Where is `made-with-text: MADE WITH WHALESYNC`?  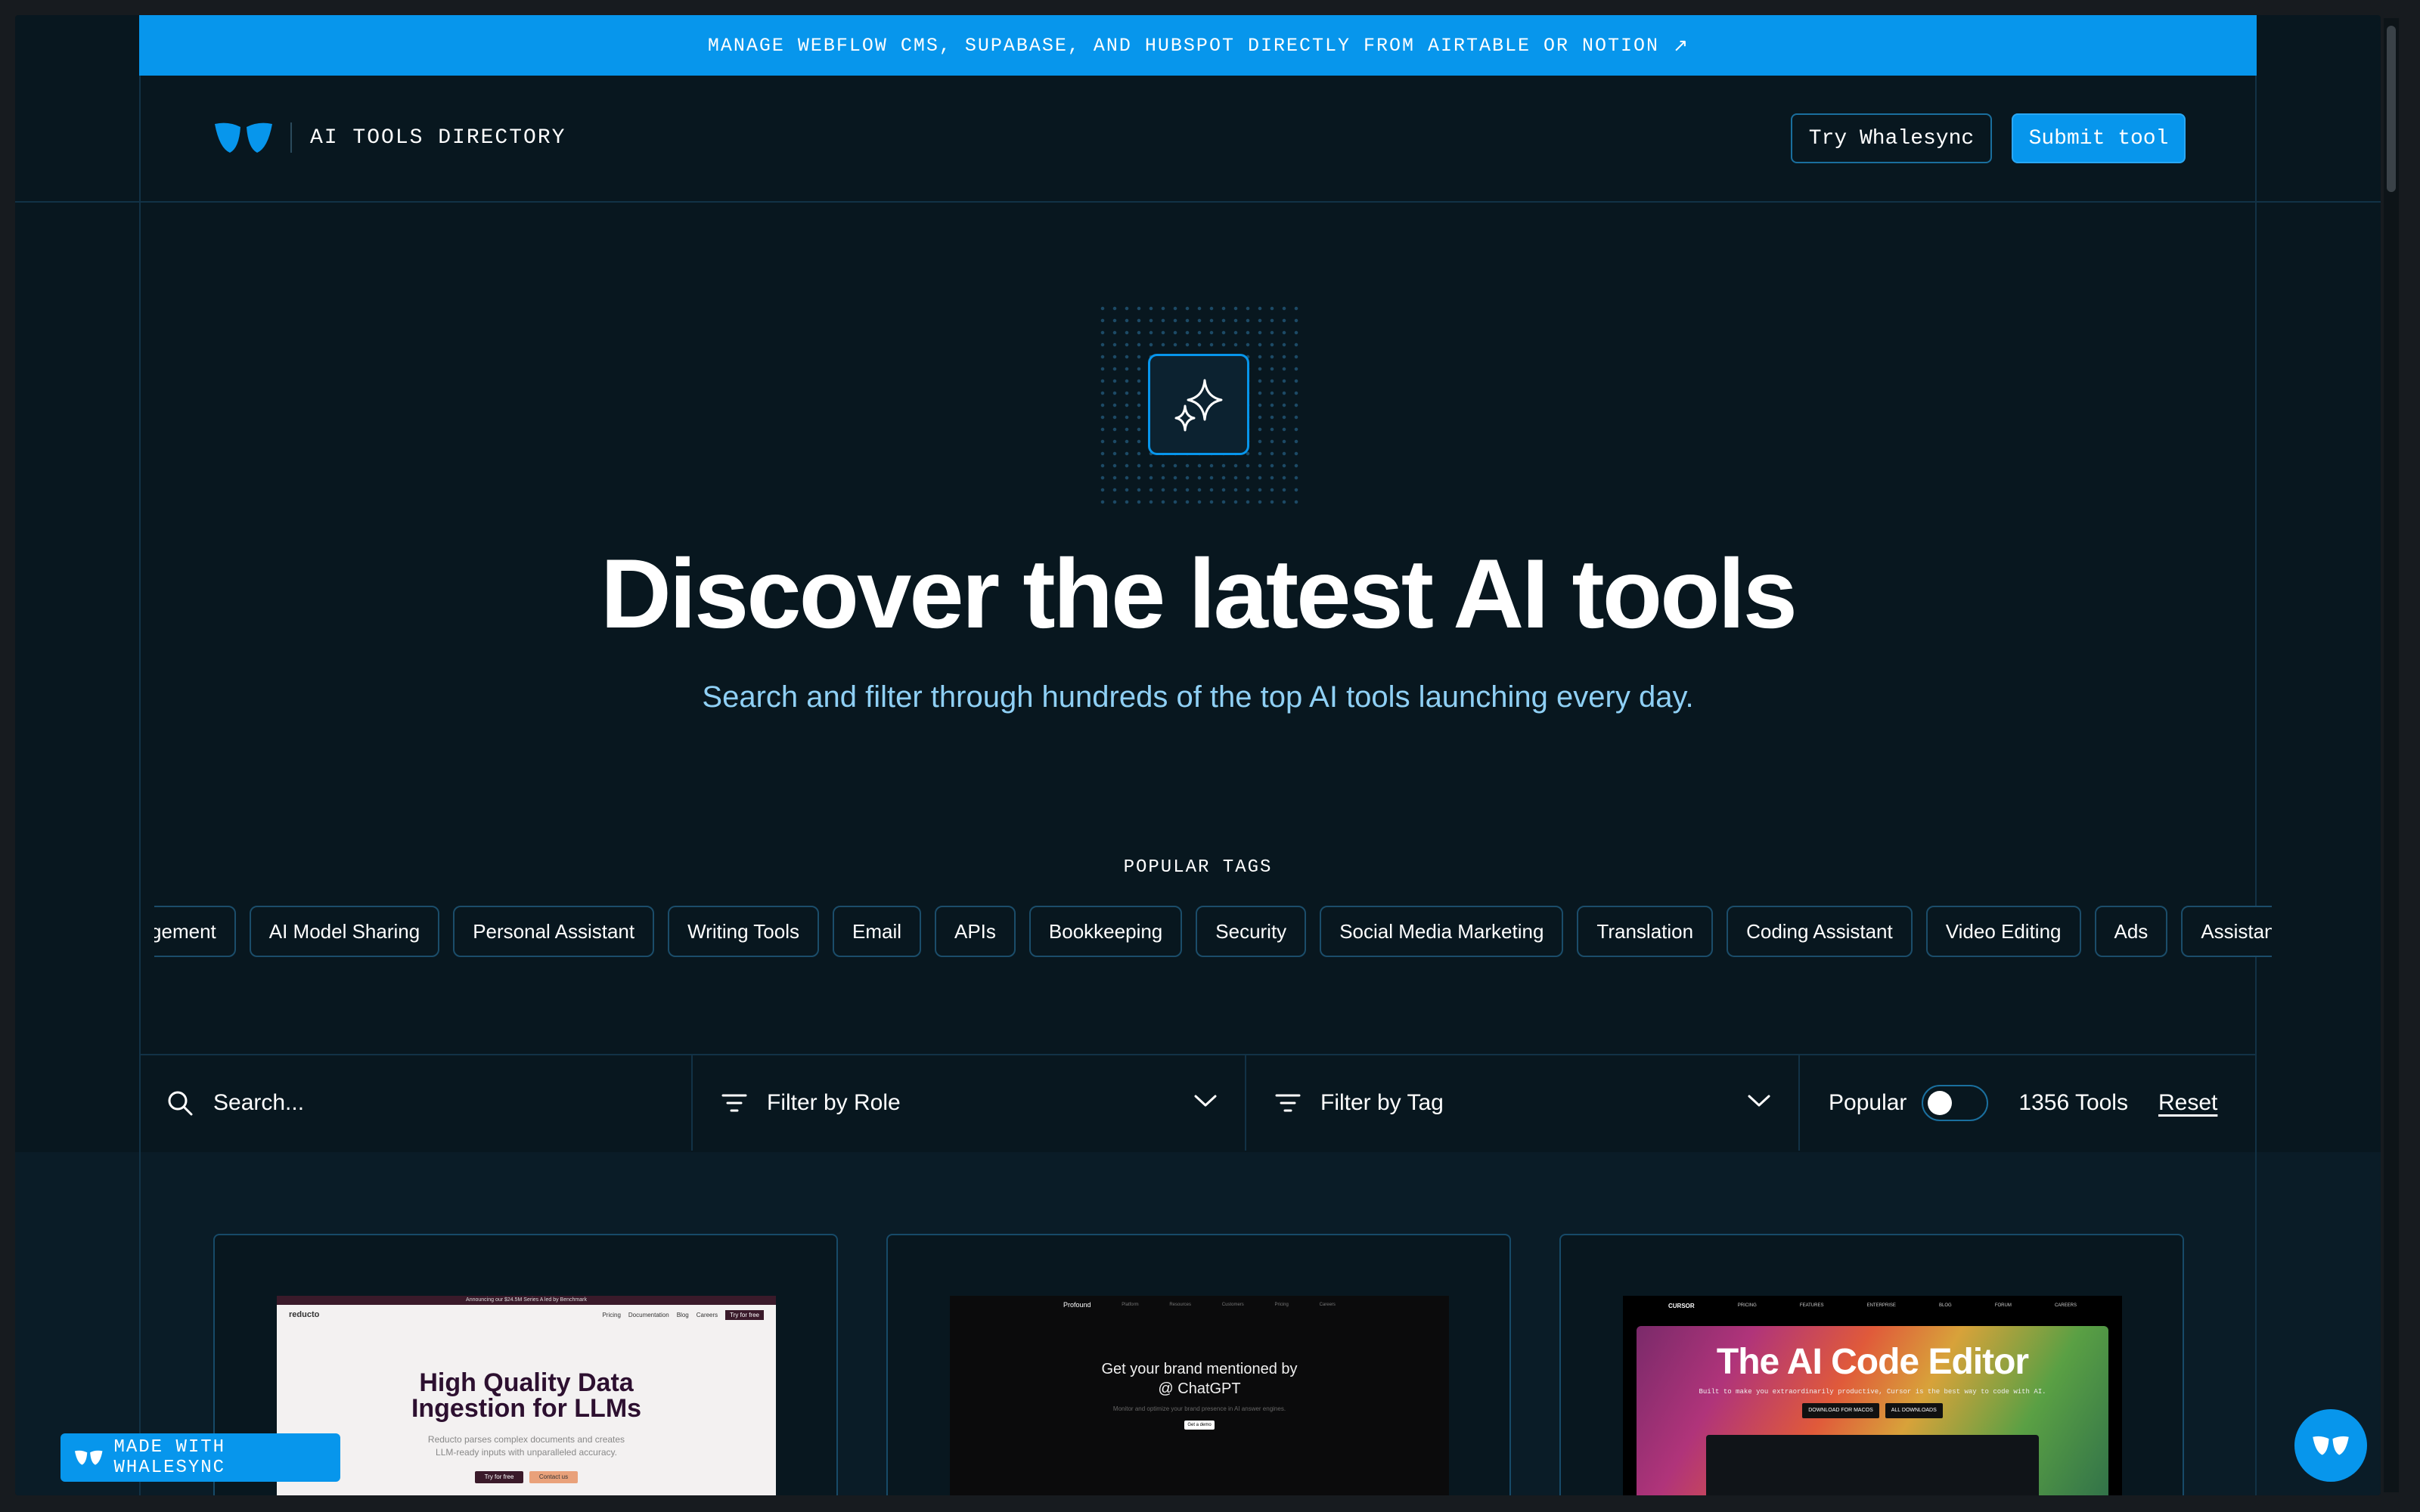 made-with-text: MADE WITH WHALESYNC is located at coordinates (169, 1457).